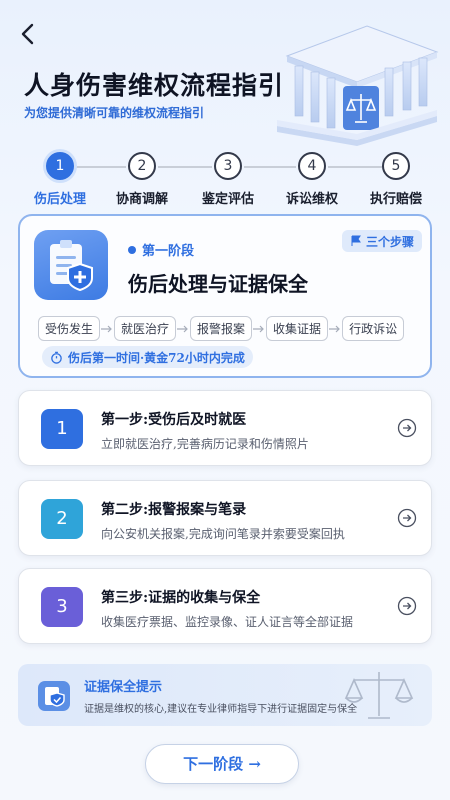 This screenshot has width=450, height=800. Describe the element at coordinates (28, 34) in the screenshot. I see `back-arrow-icon` at that location.